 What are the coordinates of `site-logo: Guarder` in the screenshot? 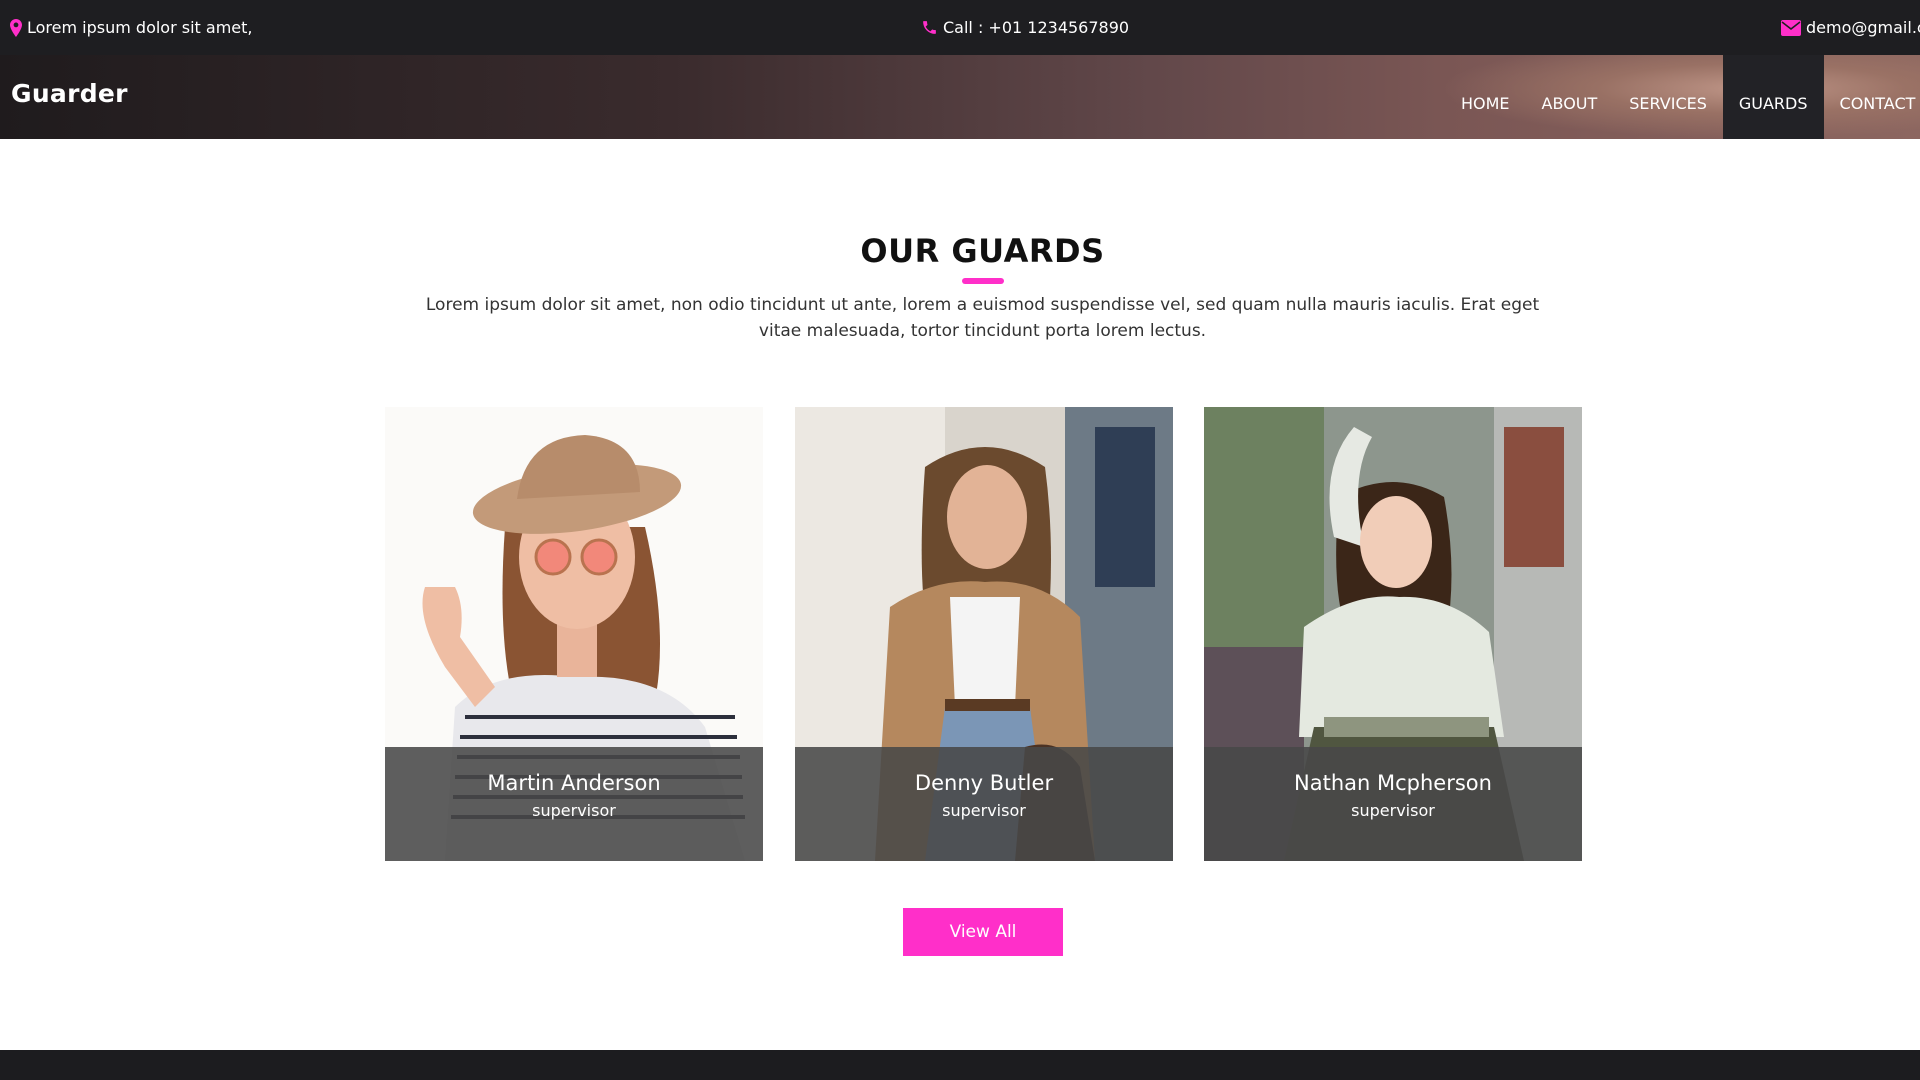 It's located at (69, 93).